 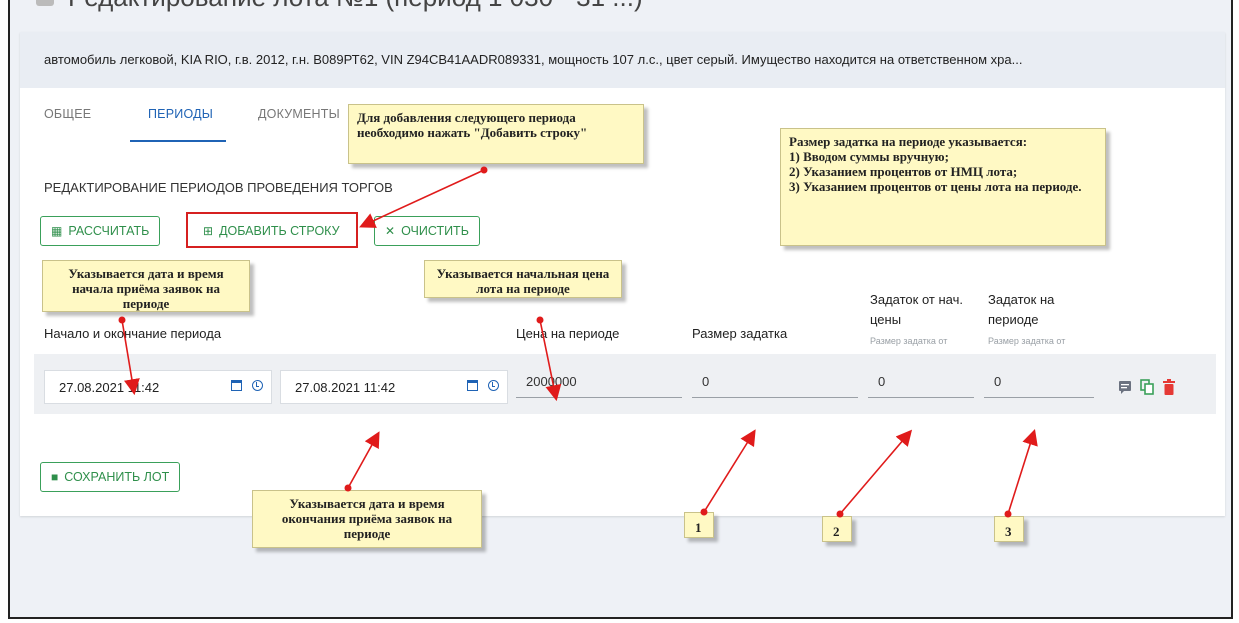 I want to click on comment-icon, so click(x=1125, y=387).